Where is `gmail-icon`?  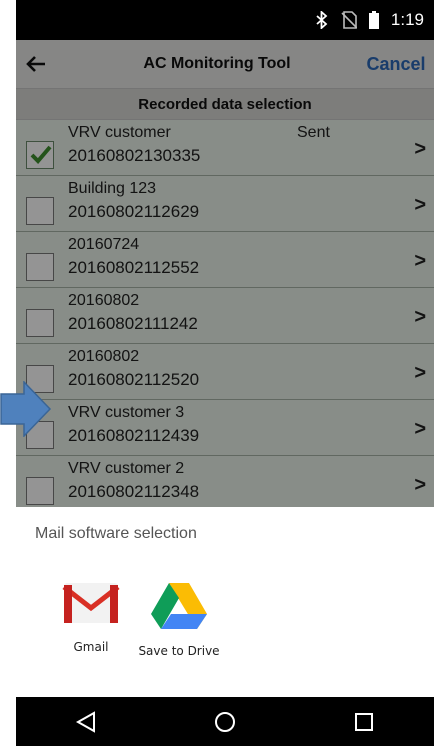
gmail-icon is located at coordinates (91, 603).